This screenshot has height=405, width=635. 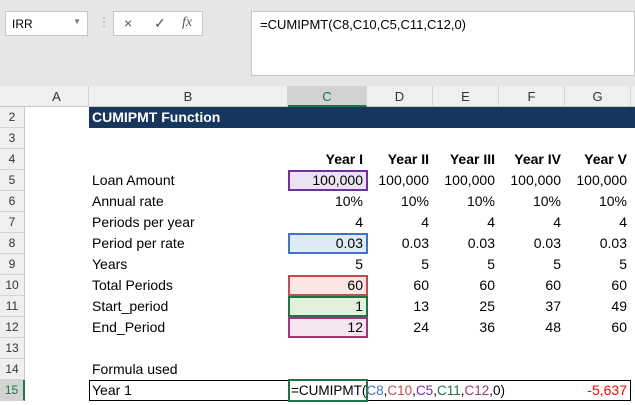 I want to click on drag-handle-icon: ⋮, so click(x=104, y=22).